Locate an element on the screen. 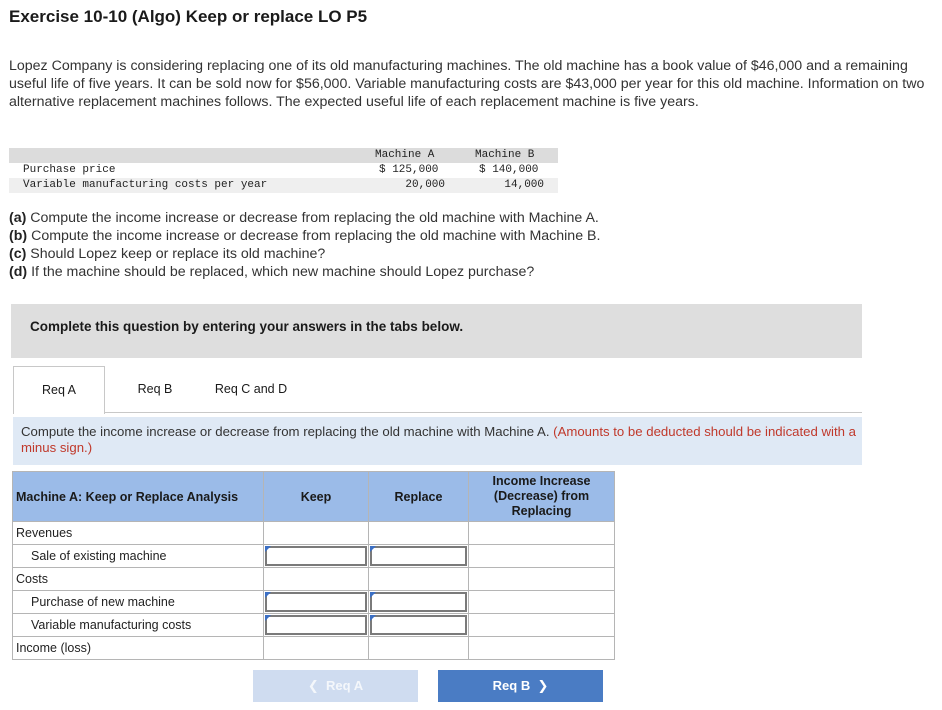 The height and width of the screenshot is (710, 942). requirement-tag: (c) is located at coordinates (18, 254).